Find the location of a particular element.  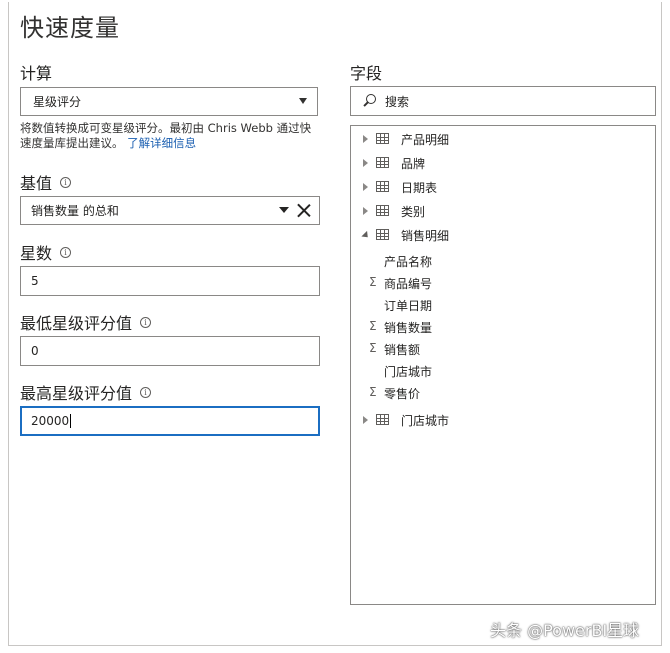

search-placeholder: 搜索 is located at coordinates (397, 101).